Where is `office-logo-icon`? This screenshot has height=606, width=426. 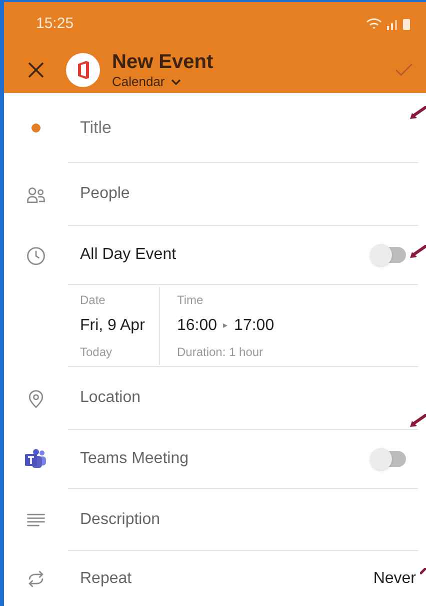 office-logo-icon is located at coordinates (83, 69).